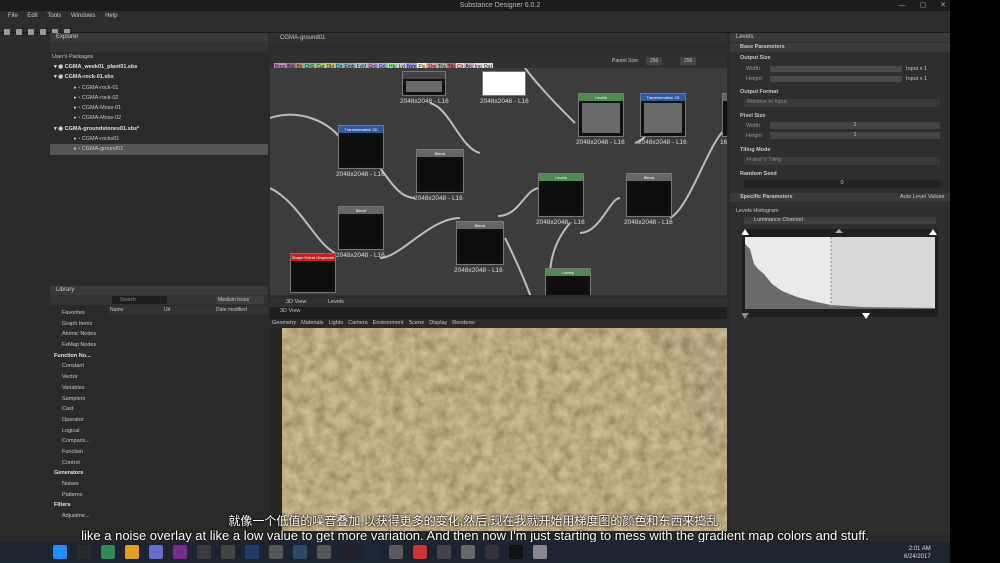 This screenshot has width=1000, height=563. I want to click on open-icon, so click(19, 32).